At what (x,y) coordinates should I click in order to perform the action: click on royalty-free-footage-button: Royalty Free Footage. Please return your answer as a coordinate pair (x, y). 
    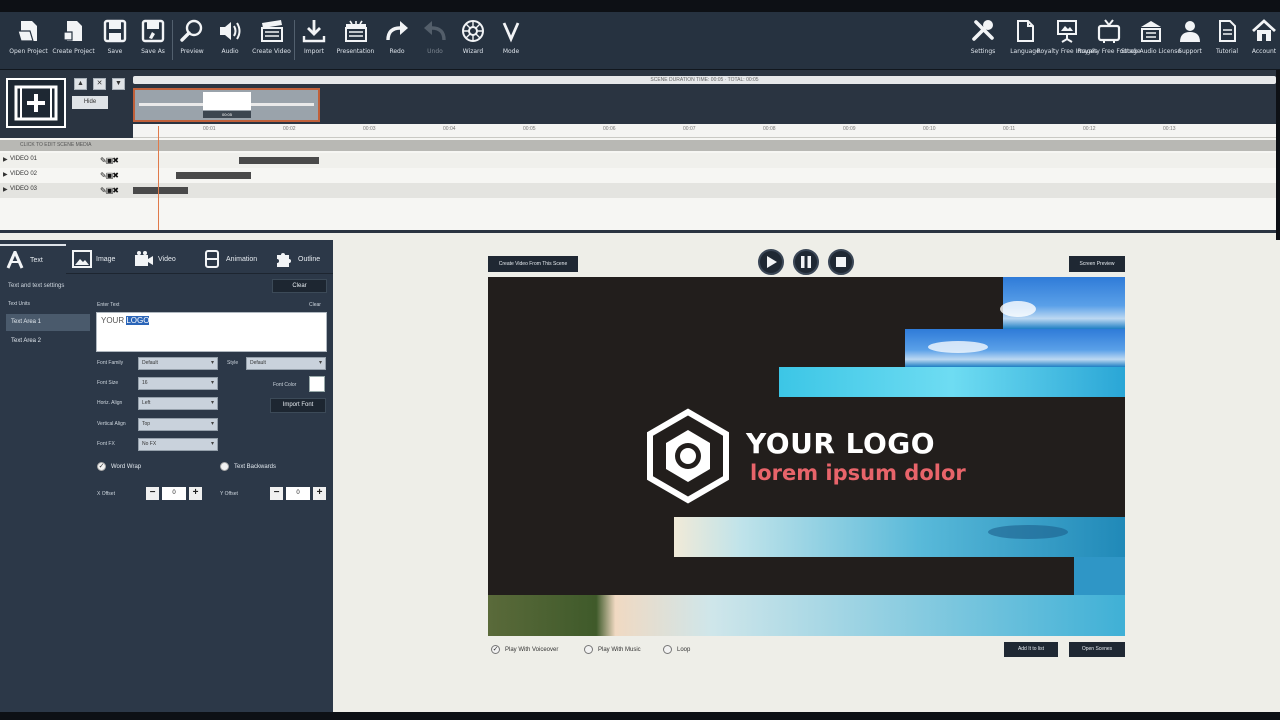
    Looking at the image, I should click on (1109, 41).